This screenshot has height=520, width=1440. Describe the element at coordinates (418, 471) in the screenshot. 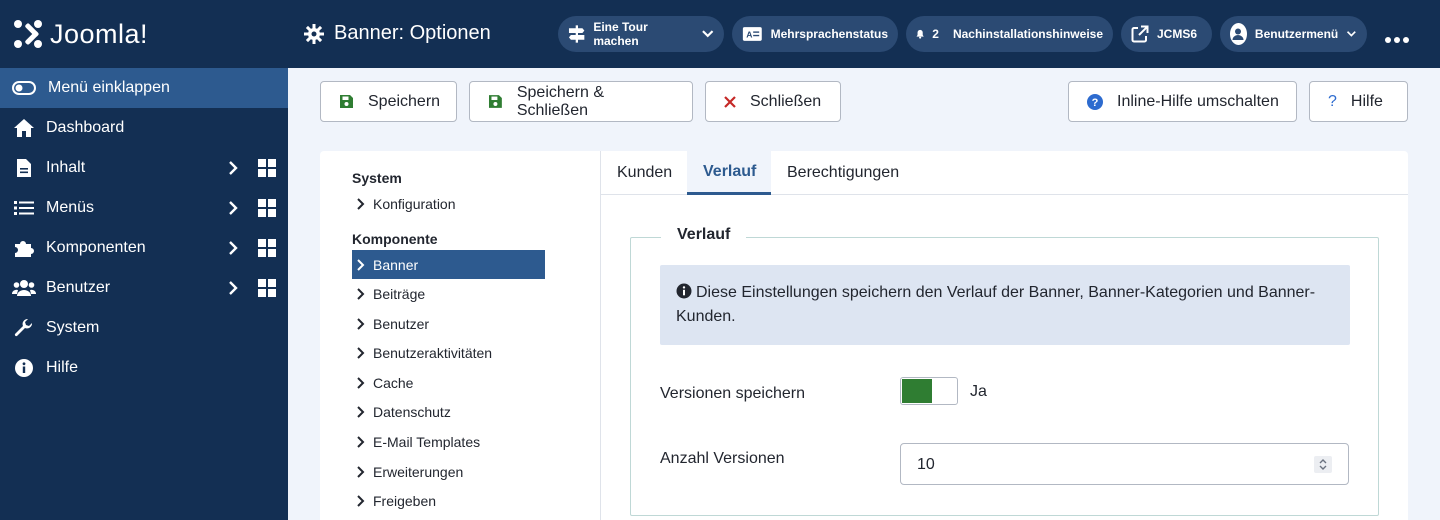

I see `config-nav-item-label: Erweiterungen` at that location.